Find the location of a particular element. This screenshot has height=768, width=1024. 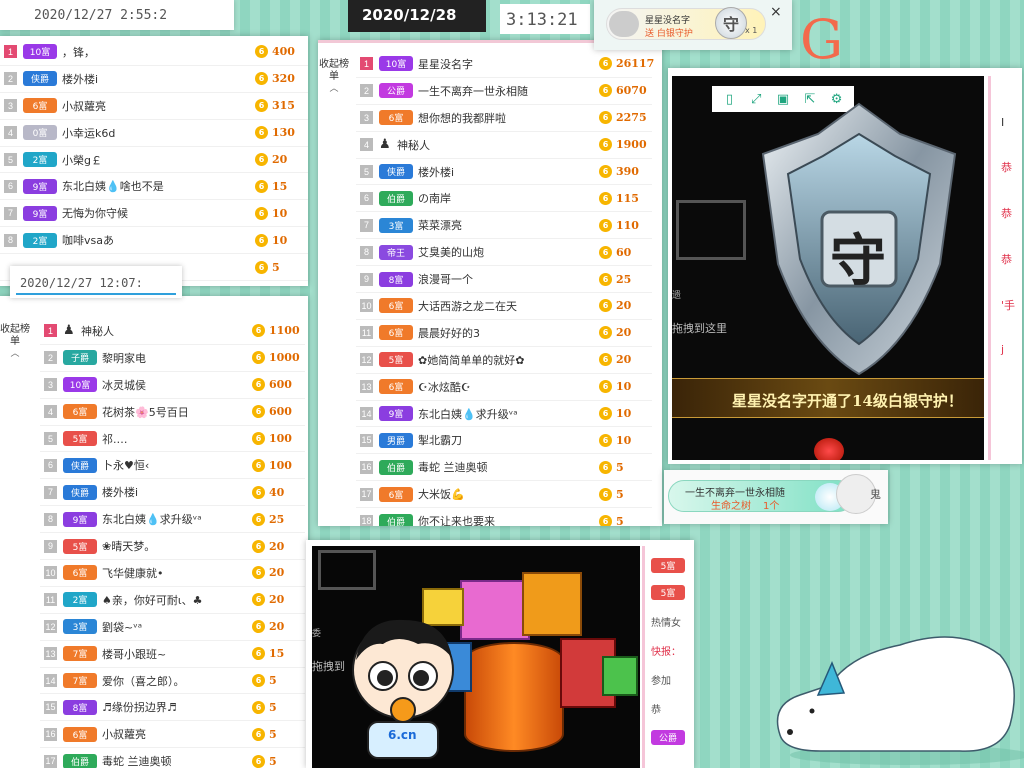

ranking-row: 3 10富 冰灵城侯 6 600 is located at coordinates (172, 385).